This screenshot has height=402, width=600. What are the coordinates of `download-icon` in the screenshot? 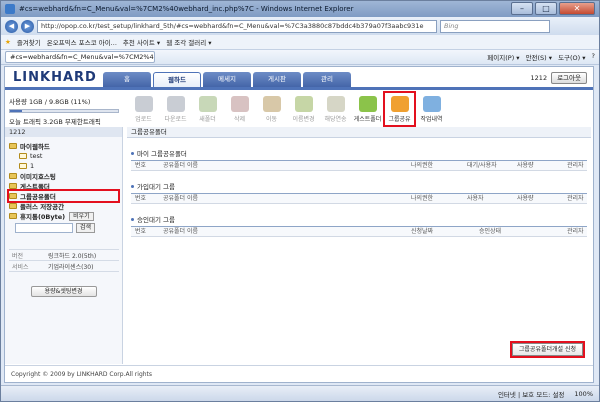 It's located at (175, 104).